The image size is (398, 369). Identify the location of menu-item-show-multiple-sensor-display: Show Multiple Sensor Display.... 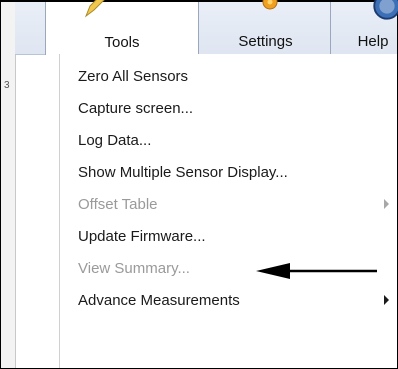
(228, 172).